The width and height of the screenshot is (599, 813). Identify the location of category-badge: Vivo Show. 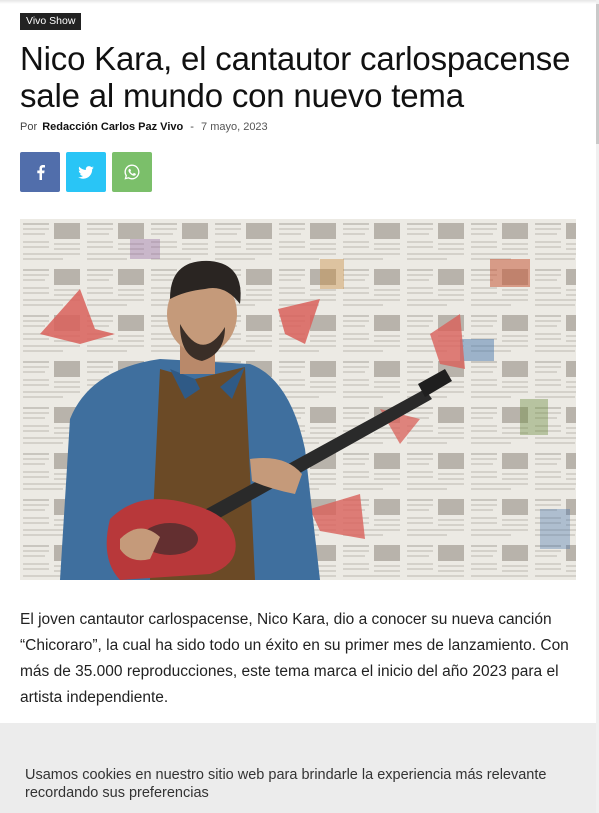
(51, 21).